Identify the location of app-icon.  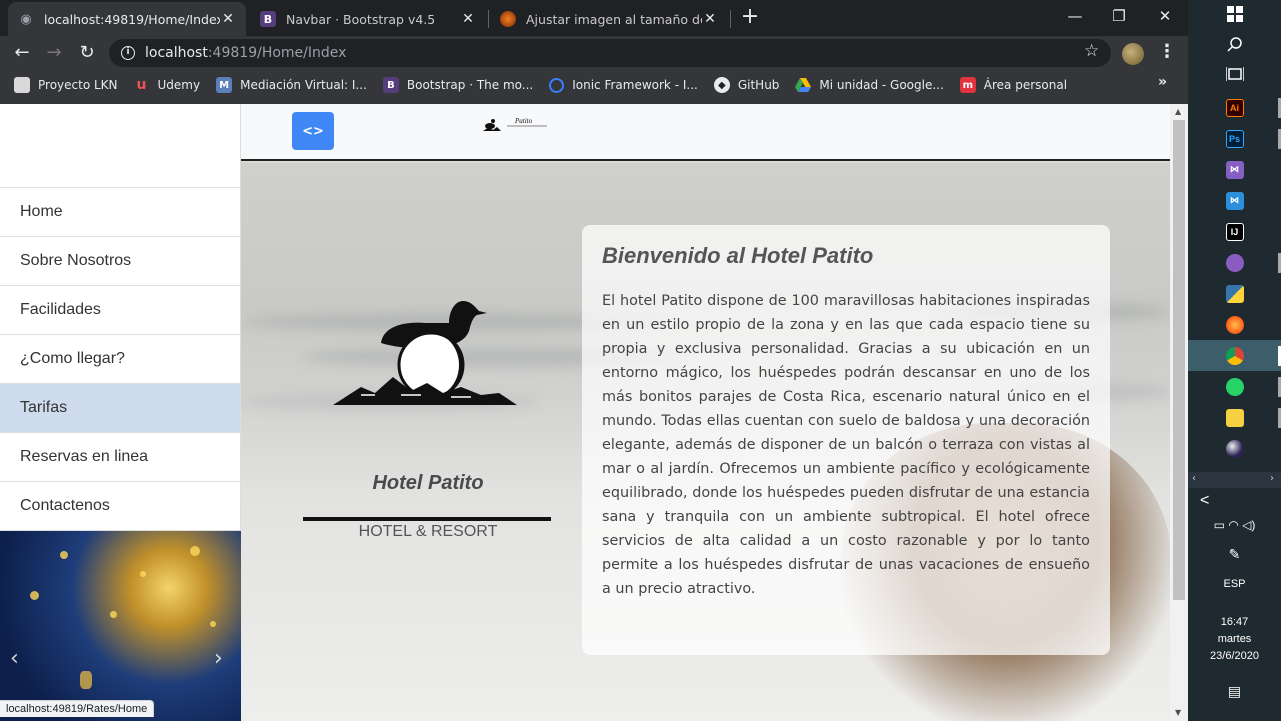
(1234, 262).